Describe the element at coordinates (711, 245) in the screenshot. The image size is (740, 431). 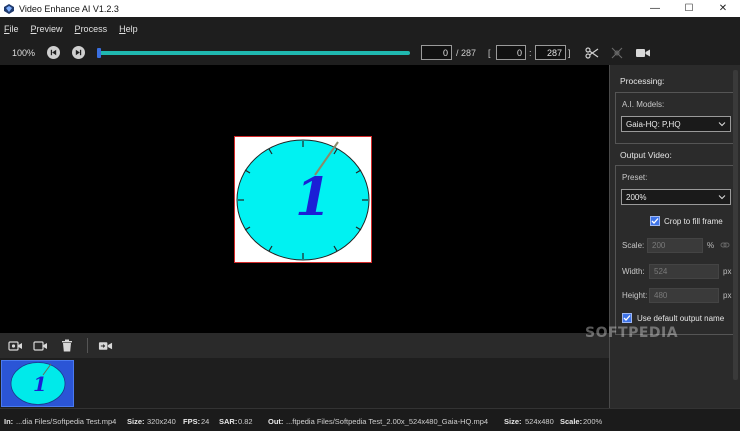
I see `scale-unit: %` at that location.